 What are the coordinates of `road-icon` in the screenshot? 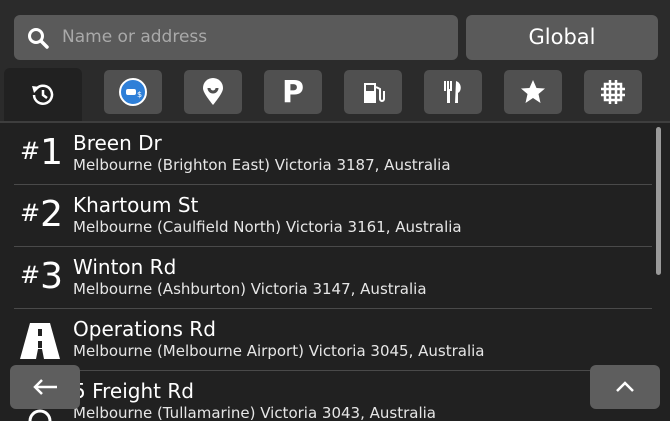 It's located at (40, 341).